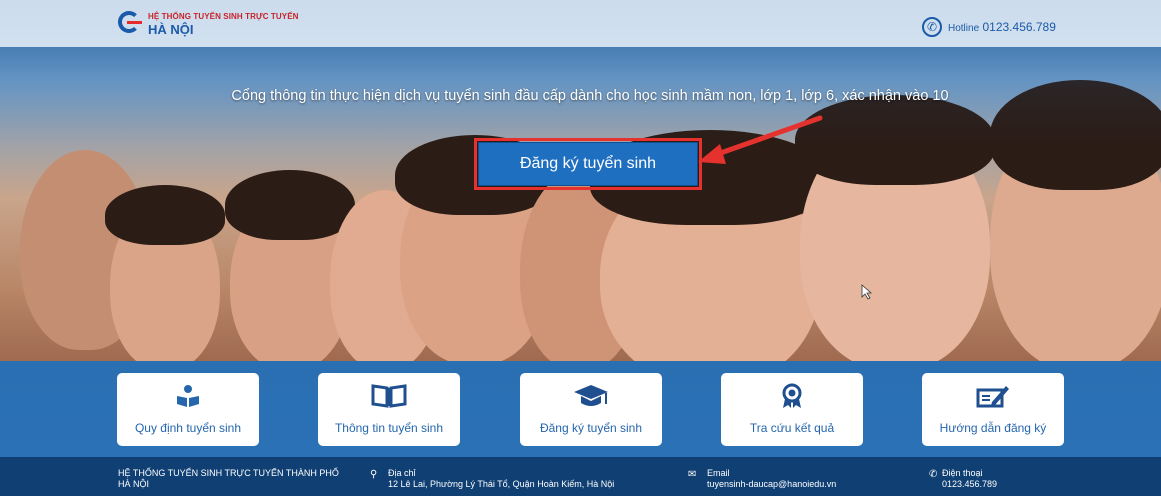 This screenshot has height=496, width=1161. What do you see at coordinates (964, 28) in the screenshot?
I see `hotline-label: Hotline` at bounding box center [964, 28].